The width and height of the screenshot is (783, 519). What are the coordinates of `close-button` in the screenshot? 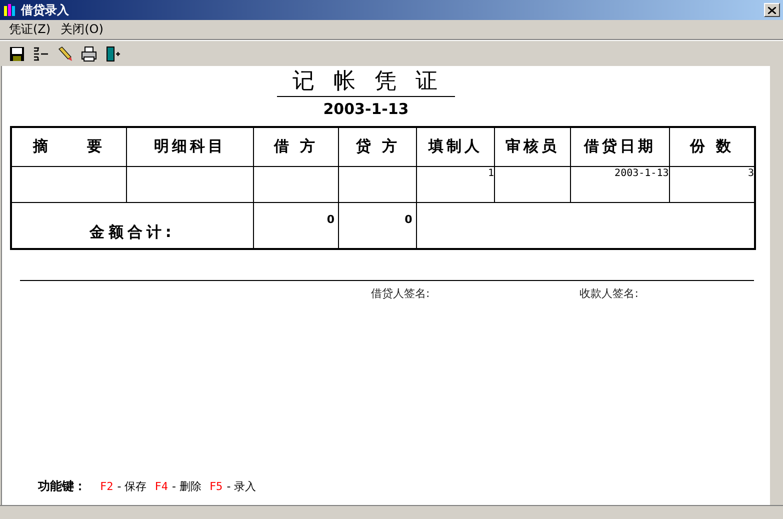 It's located at (772, 10).